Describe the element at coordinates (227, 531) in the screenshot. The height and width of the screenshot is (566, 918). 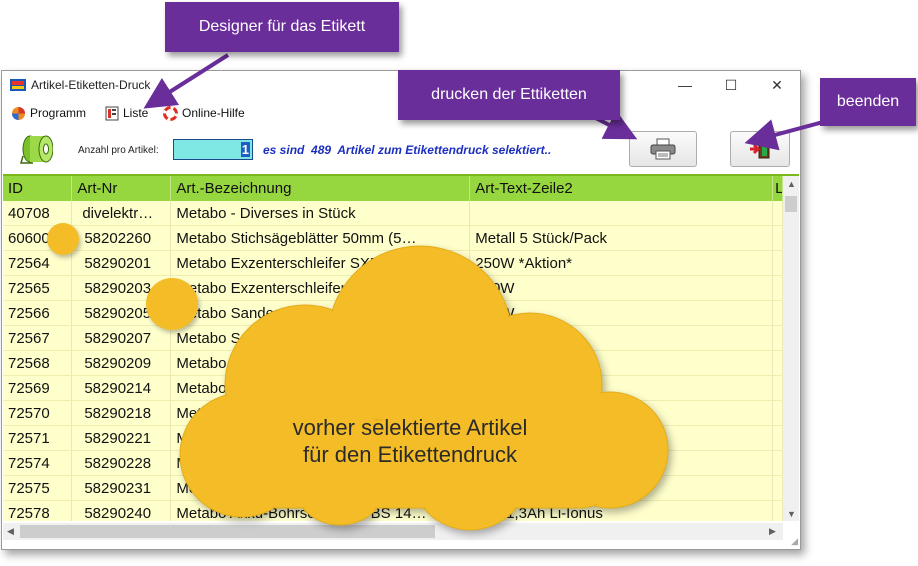
I see `horizontal-scroll-thumb` at that location.